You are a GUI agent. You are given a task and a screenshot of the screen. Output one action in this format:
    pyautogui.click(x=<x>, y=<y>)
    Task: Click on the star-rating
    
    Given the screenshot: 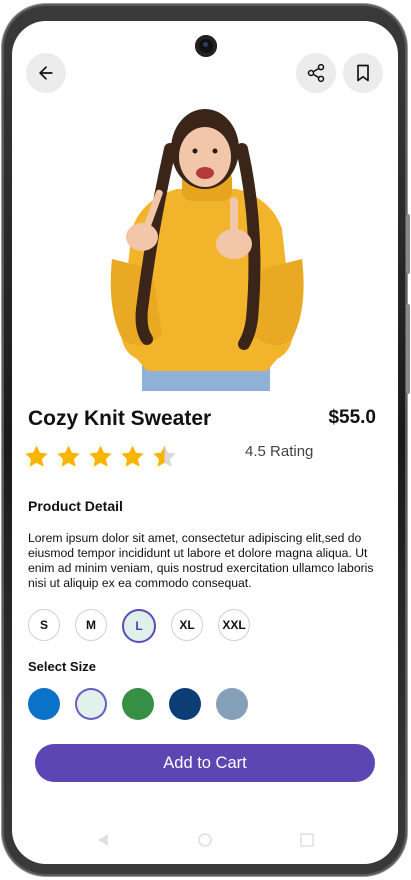 What is the action you would take?
    pyautogui.click(x=100, y=457)
    